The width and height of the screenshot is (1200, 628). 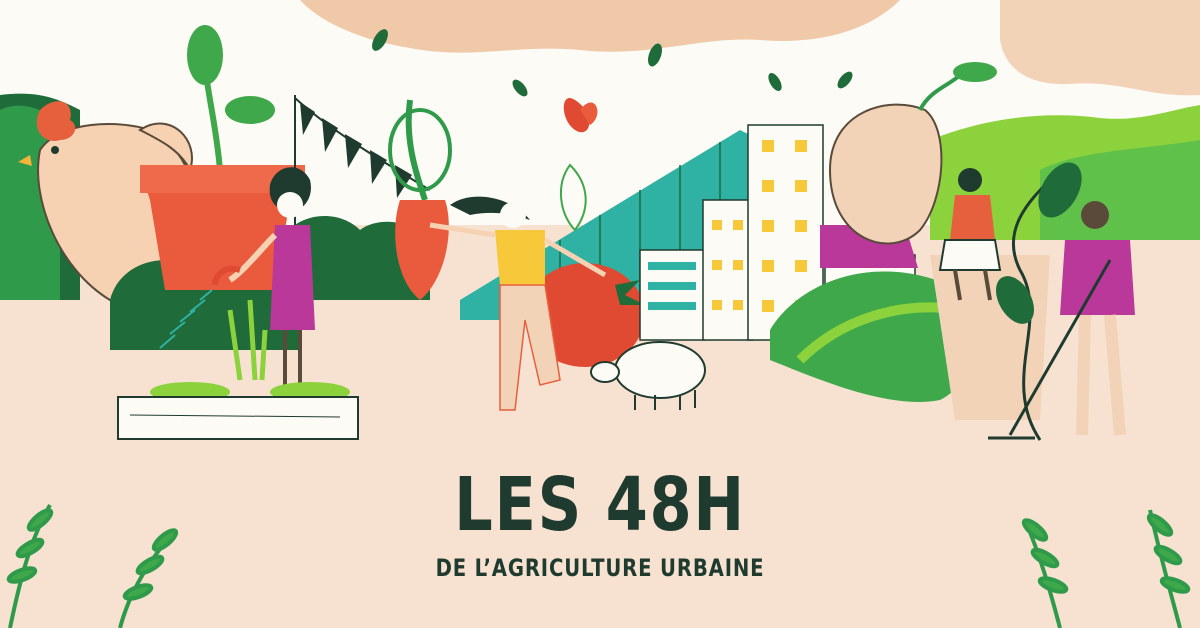 What do you see at coordinates (600, 568) in the screenshot?
I see `event-subtitle: DE L’AGRICULTURE URBAINE` at bounding box center [600, 568].